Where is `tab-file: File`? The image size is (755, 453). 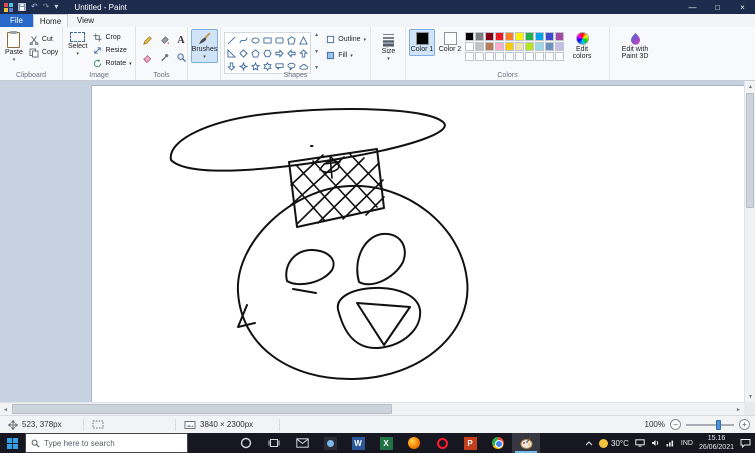
tab-file: File is located at coordinates (16, 20).